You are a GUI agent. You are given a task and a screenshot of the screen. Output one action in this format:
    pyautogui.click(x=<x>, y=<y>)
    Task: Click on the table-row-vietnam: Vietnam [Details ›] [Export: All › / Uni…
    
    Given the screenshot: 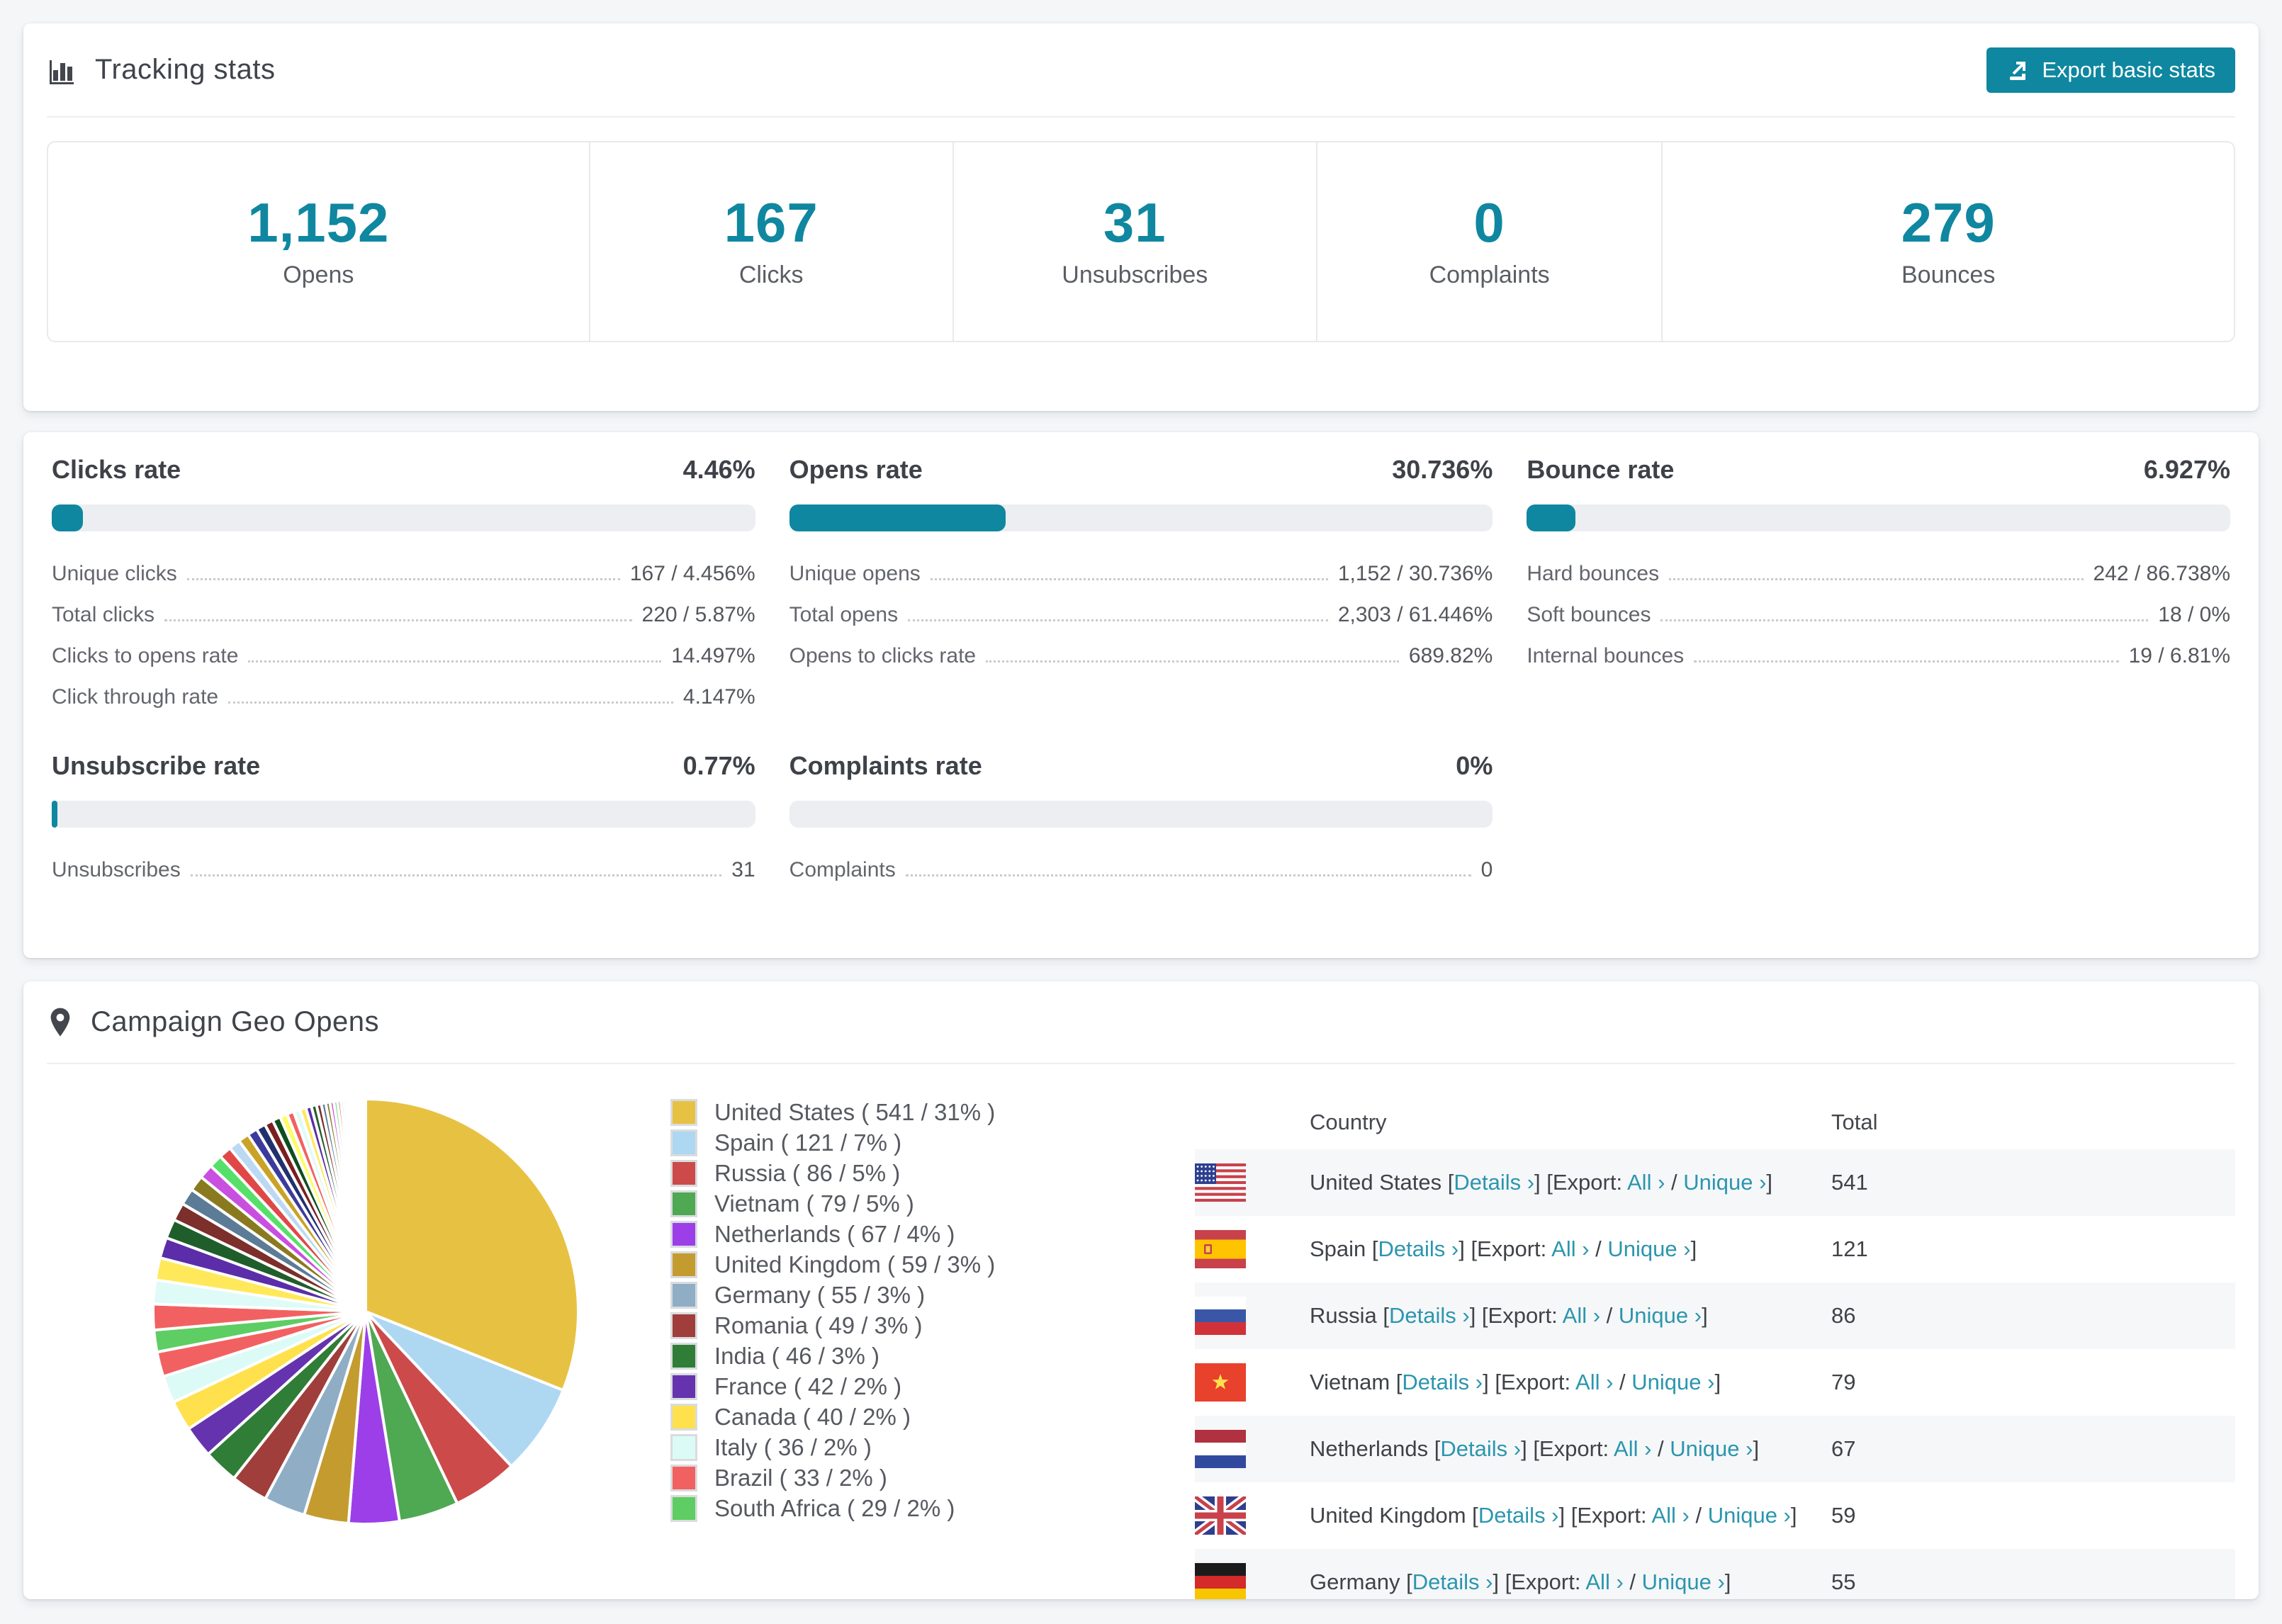 What is the action you would take?
    pyautogui.click(x=1715, y=1382)
    